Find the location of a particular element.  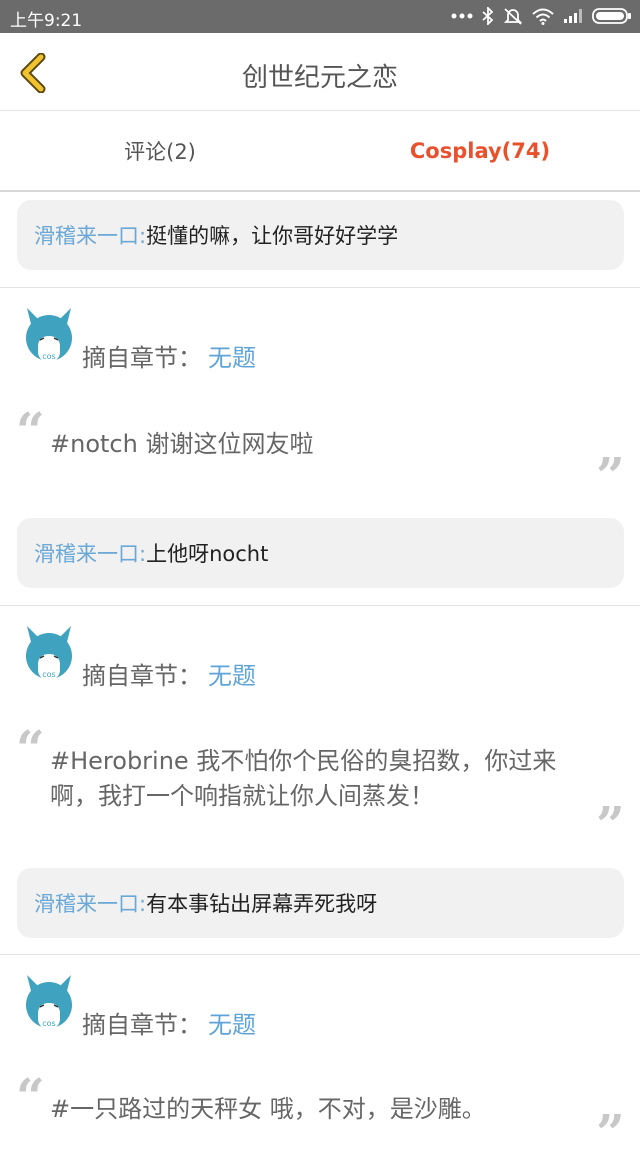

reply-text: 挺懂的嘛，让你哥好好学学 is located at coordinates (272, 236).